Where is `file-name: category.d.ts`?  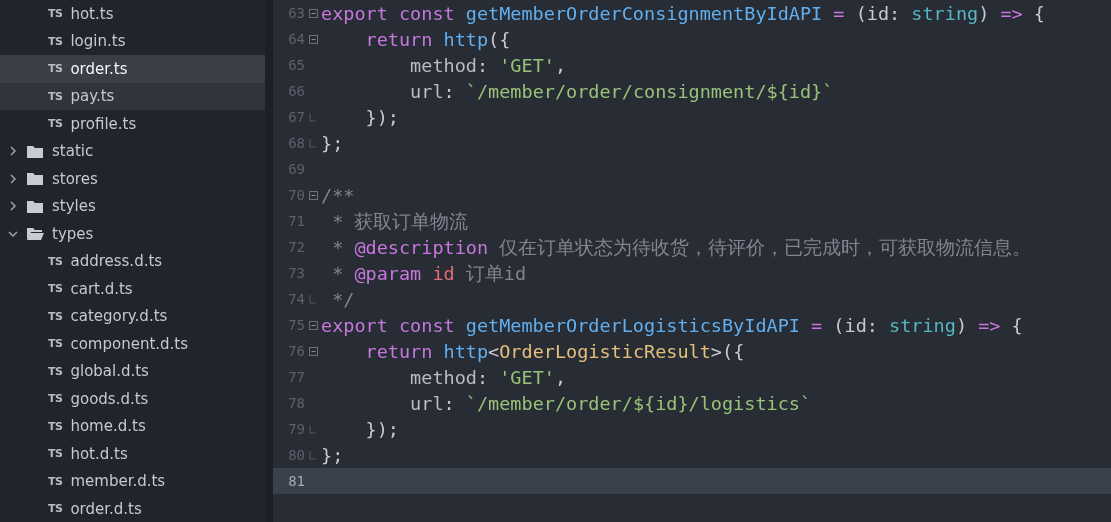
file-name: category.d.ts is located at coordinates (119, 316).